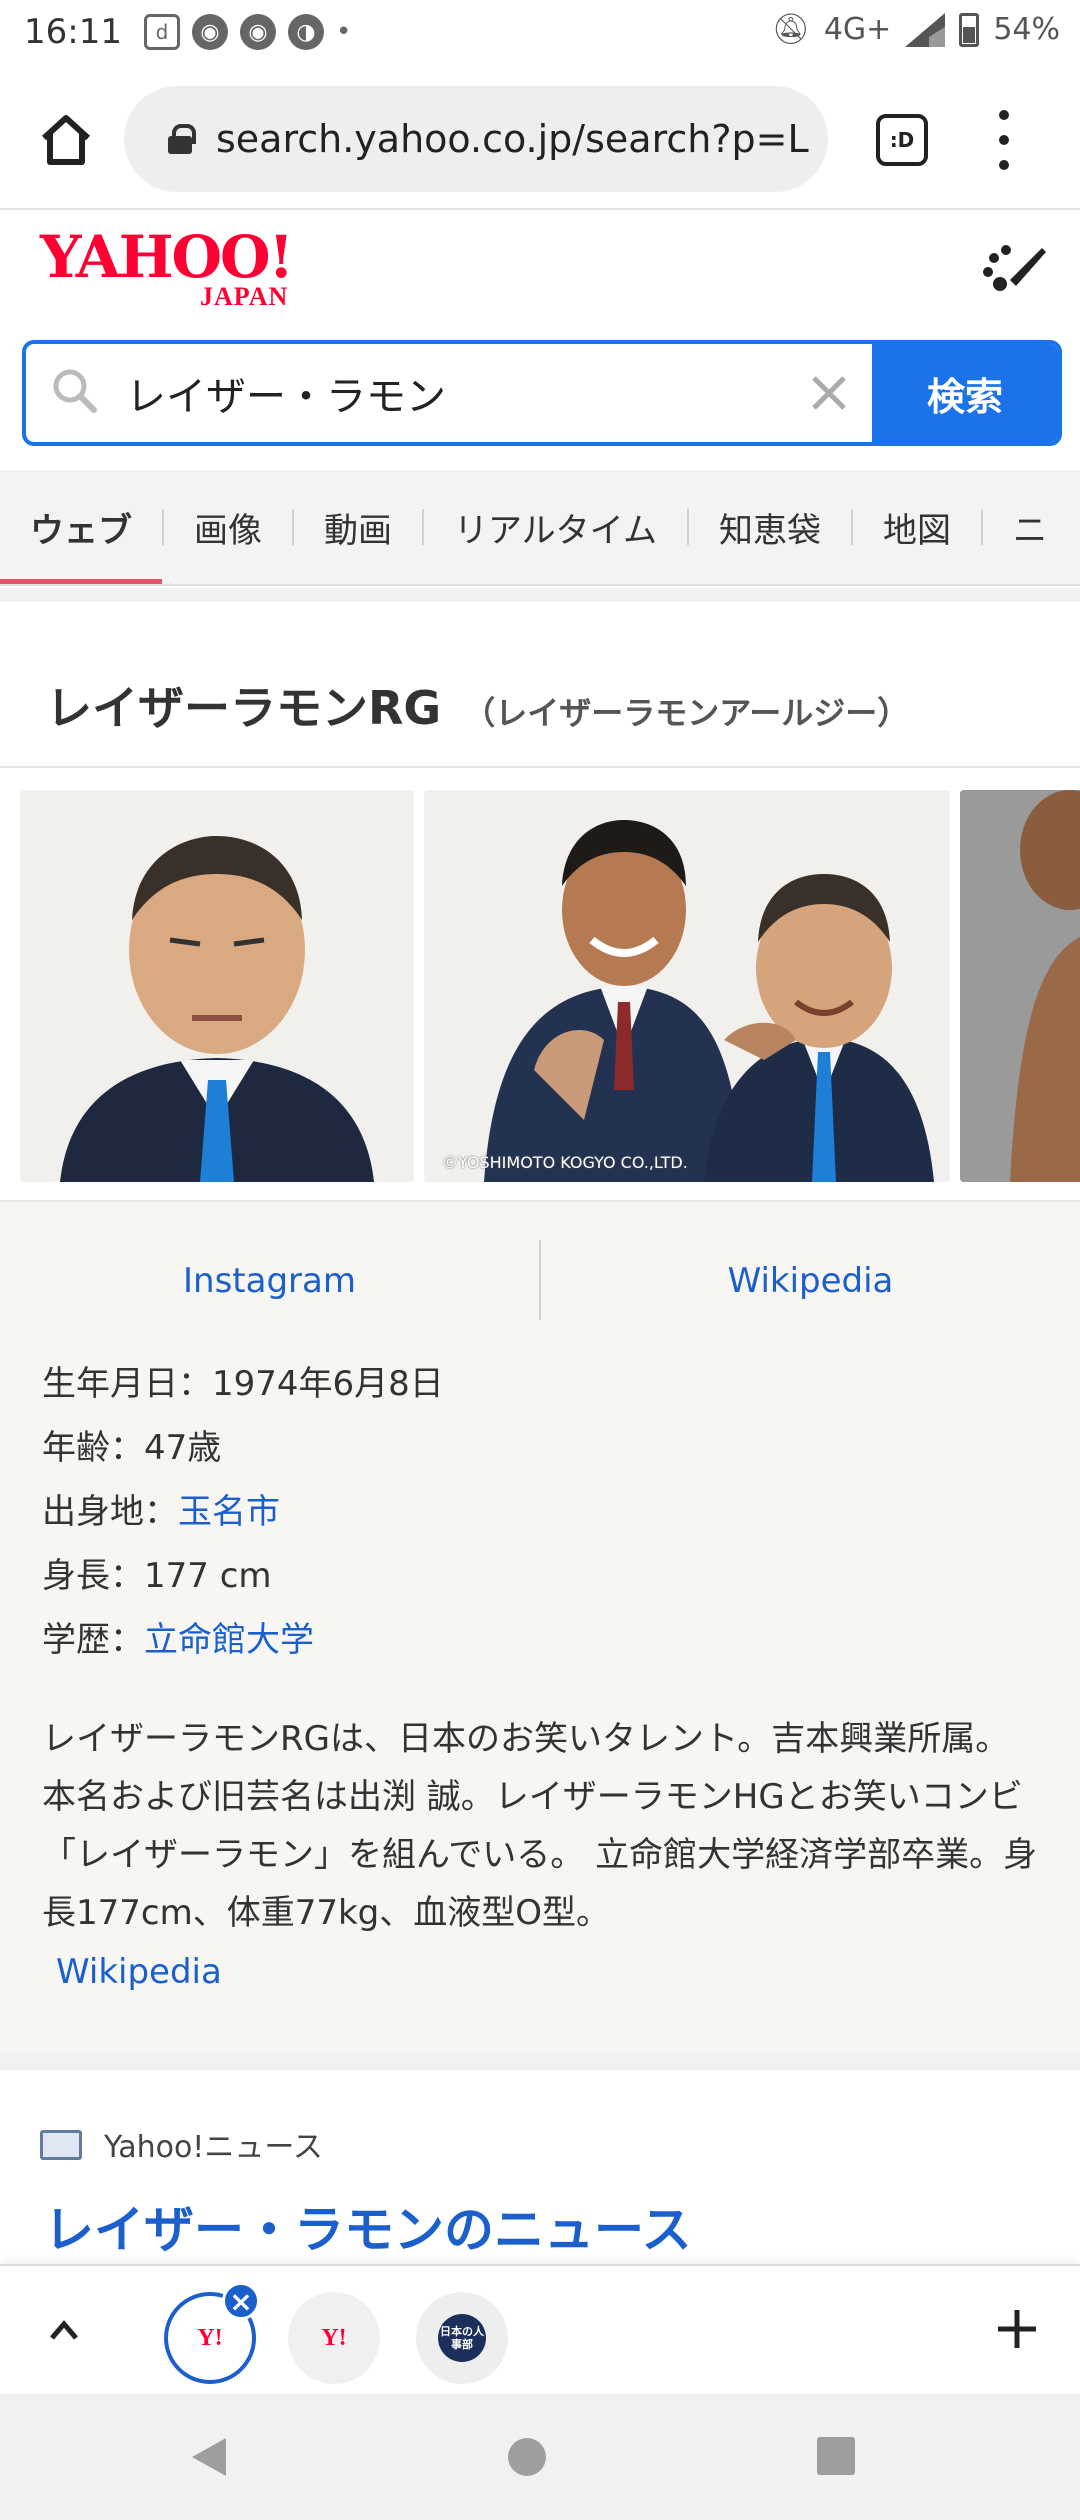 This screenshot has width=1080, height=2520. I want to click on tab-jinjibu: 日本の人事部, so click(462, 2338).